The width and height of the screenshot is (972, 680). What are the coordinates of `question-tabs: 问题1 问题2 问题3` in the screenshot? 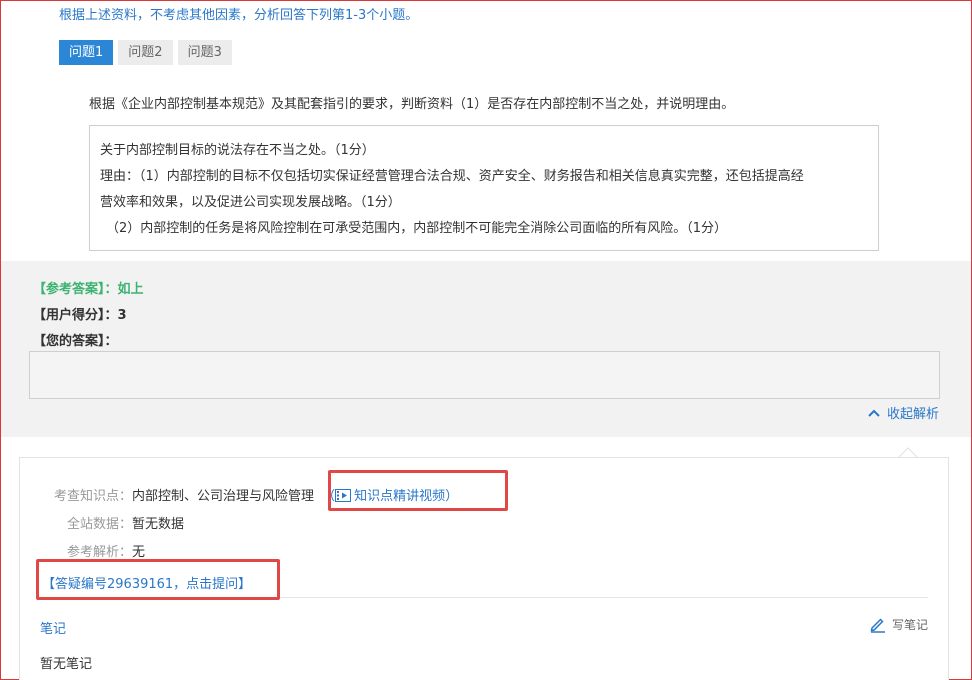 It's located at (145, 52).